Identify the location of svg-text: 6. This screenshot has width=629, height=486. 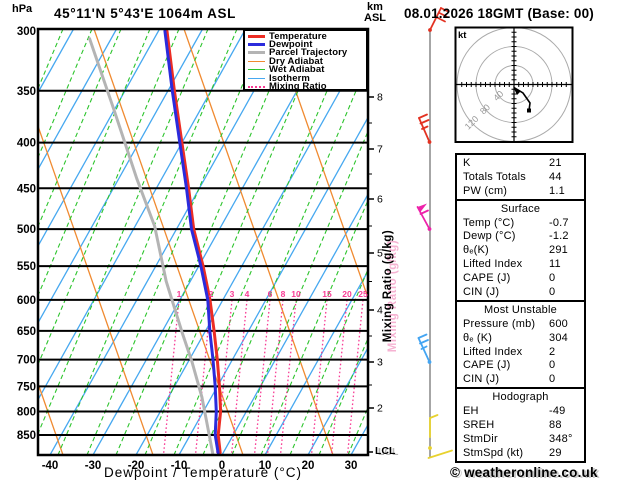
(270, 294).